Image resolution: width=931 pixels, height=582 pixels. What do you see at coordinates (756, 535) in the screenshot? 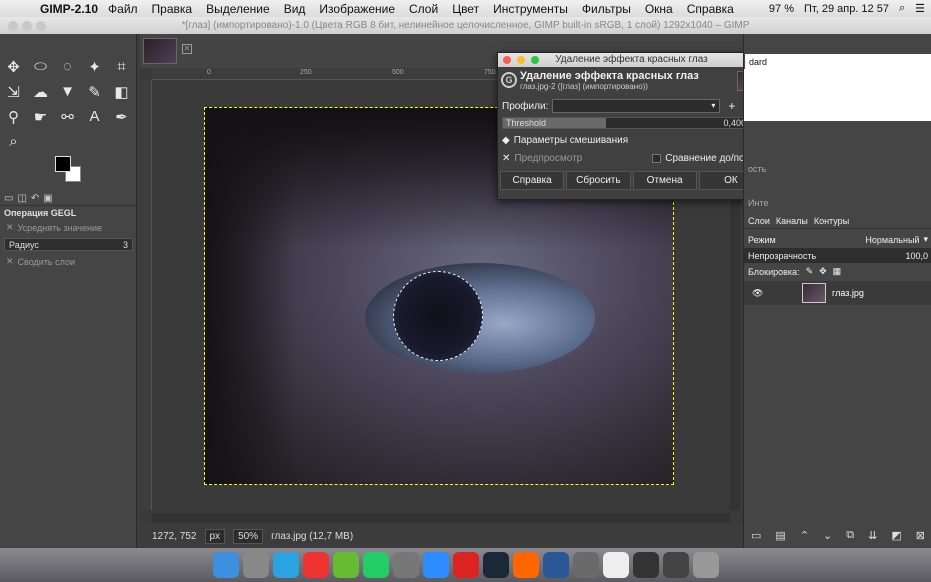
I see `new-layer-icon: ▭` at bounding box center [756, 535].